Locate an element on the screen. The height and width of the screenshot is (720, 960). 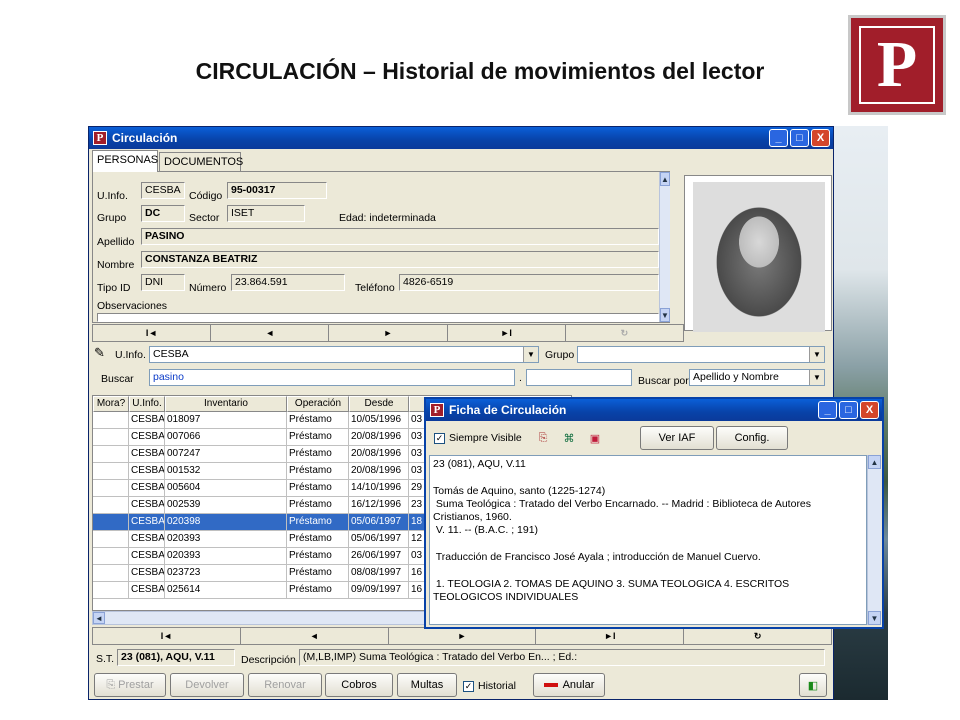
renovar-button: Renovar is located at coordinates (285, 685).